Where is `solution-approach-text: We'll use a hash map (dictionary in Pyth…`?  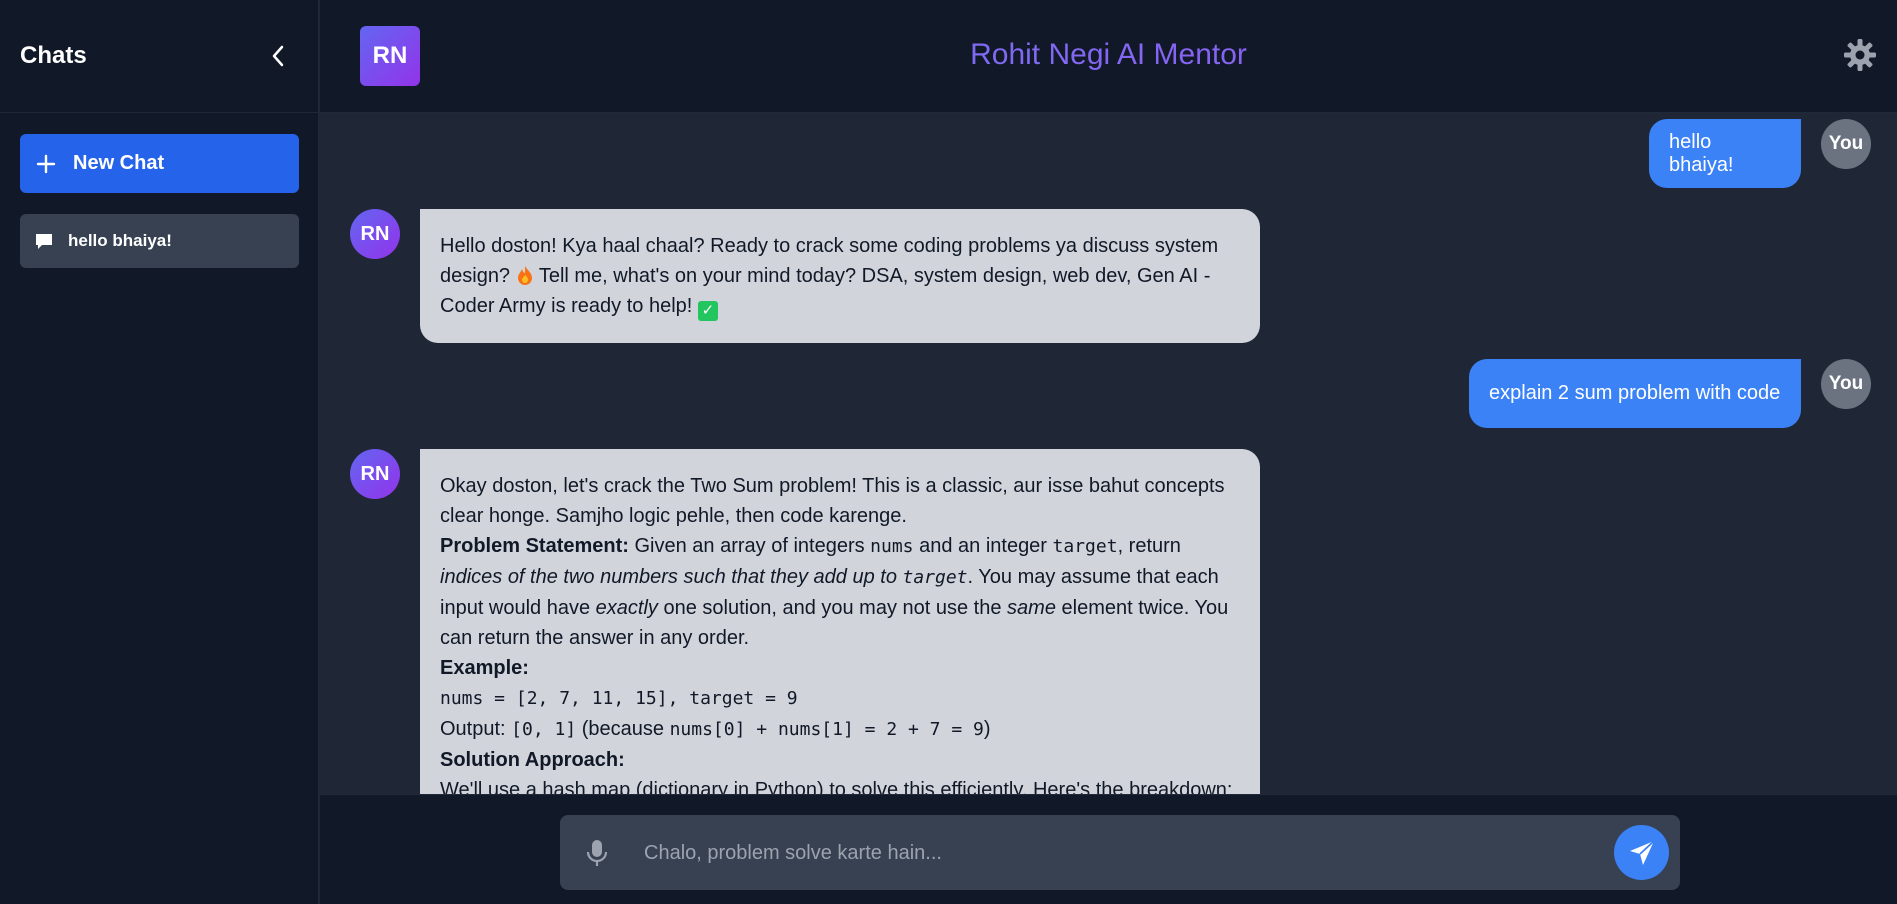
solution-approach-text: We'll use a hash map (dictionary in Pyth… is located at coordinates (836, 786).